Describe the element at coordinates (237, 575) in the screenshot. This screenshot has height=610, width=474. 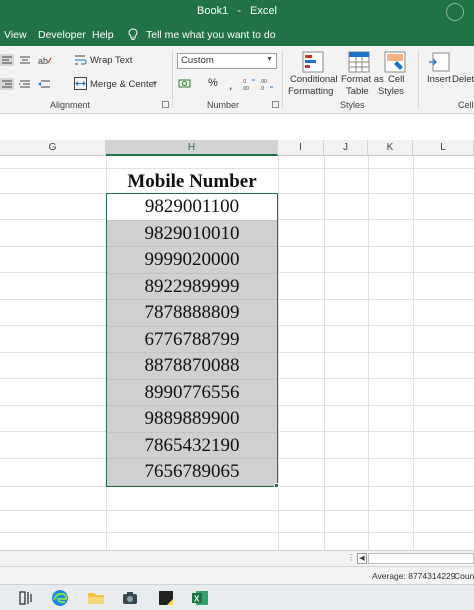
I see `status-bar: Average: 8774314229 Count` at that location.